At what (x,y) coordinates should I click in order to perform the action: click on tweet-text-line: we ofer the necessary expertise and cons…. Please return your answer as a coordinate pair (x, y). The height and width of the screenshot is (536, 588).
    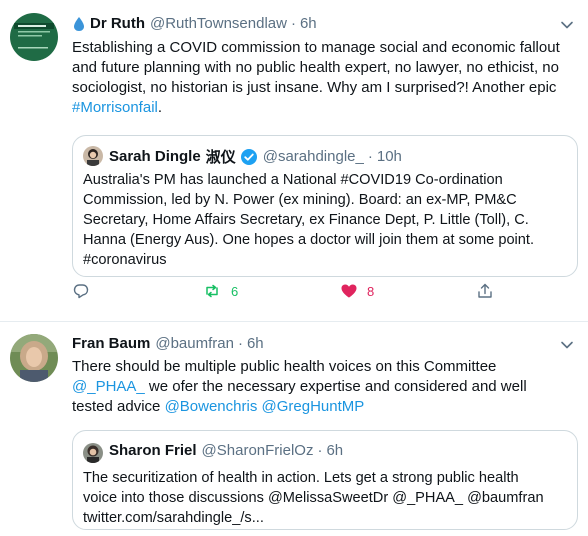
    Looking at the image, I should click on (335, 386).